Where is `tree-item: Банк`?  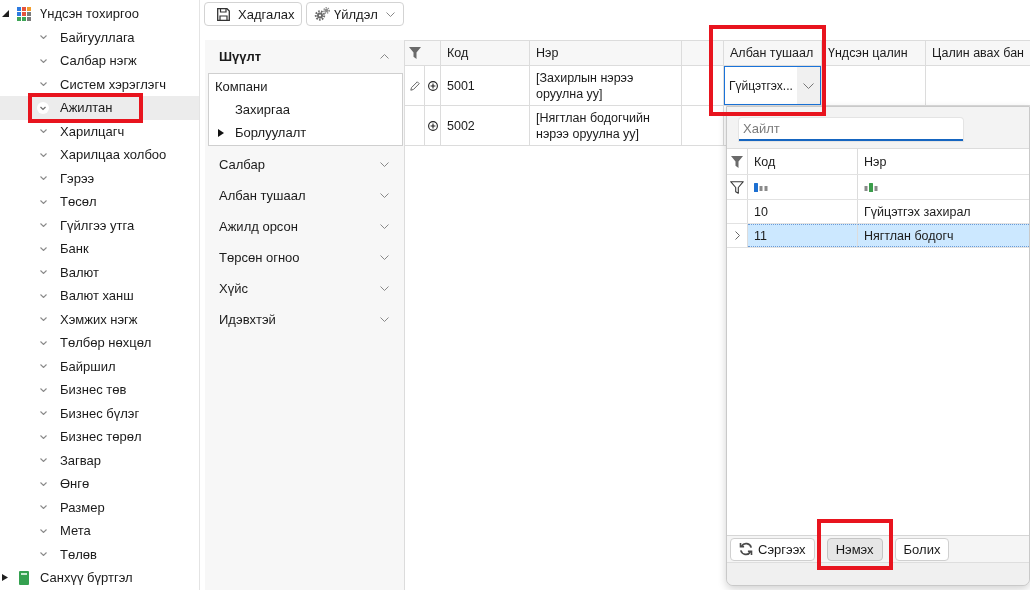 tree-item: Банк is located at coordinates (99, 249).